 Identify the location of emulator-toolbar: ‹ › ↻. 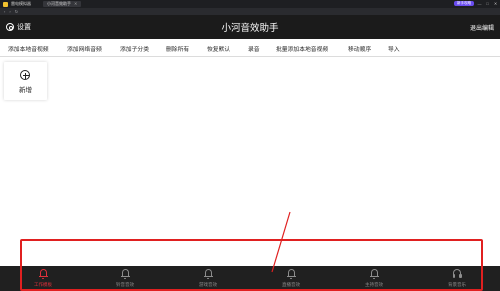
(250, 11).